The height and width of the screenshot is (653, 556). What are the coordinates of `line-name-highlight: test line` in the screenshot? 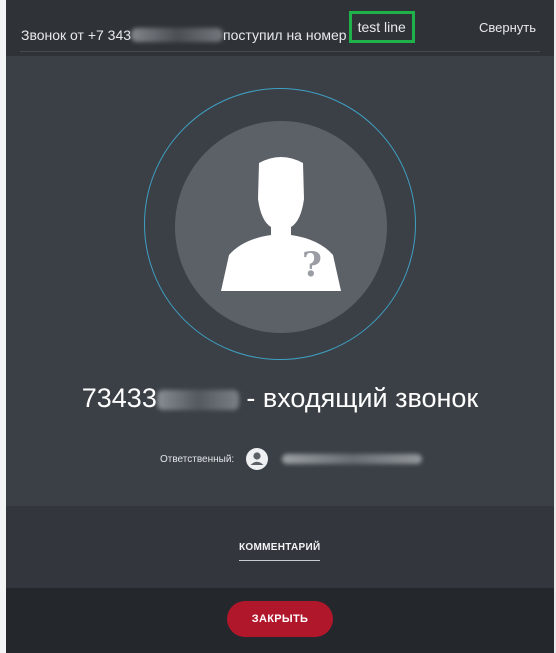 It's located at (381, 27).